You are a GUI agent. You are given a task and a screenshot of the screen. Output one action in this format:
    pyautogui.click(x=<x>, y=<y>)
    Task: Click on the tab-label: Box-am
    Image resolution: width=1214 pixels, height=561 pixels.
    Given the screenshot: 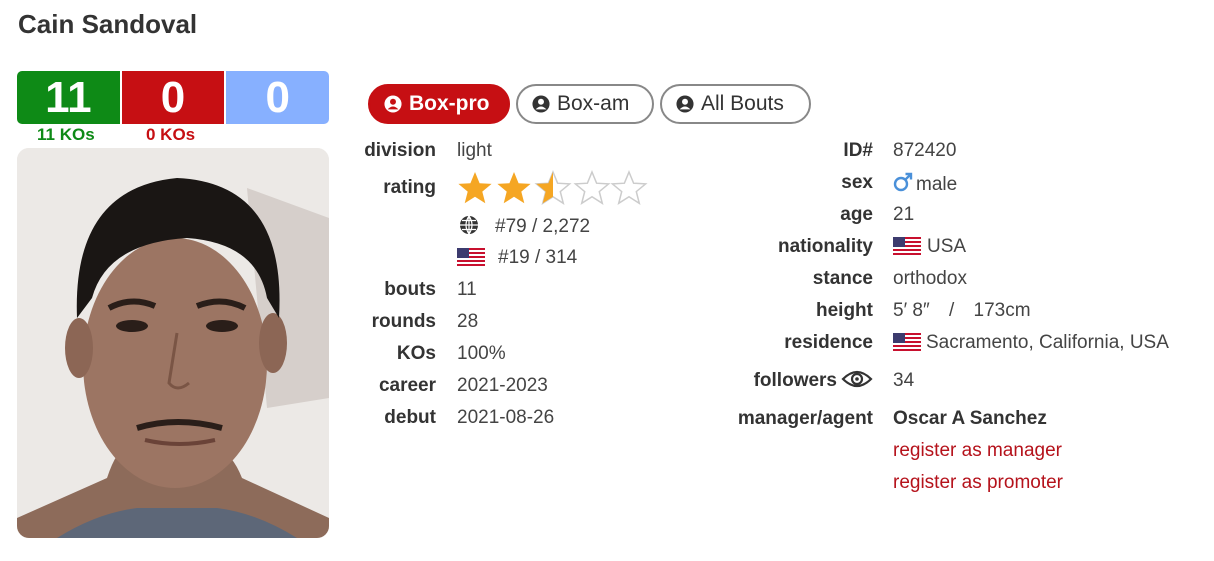 What is the action you would take?
    pyautogui.click(x=593, y=103)
    